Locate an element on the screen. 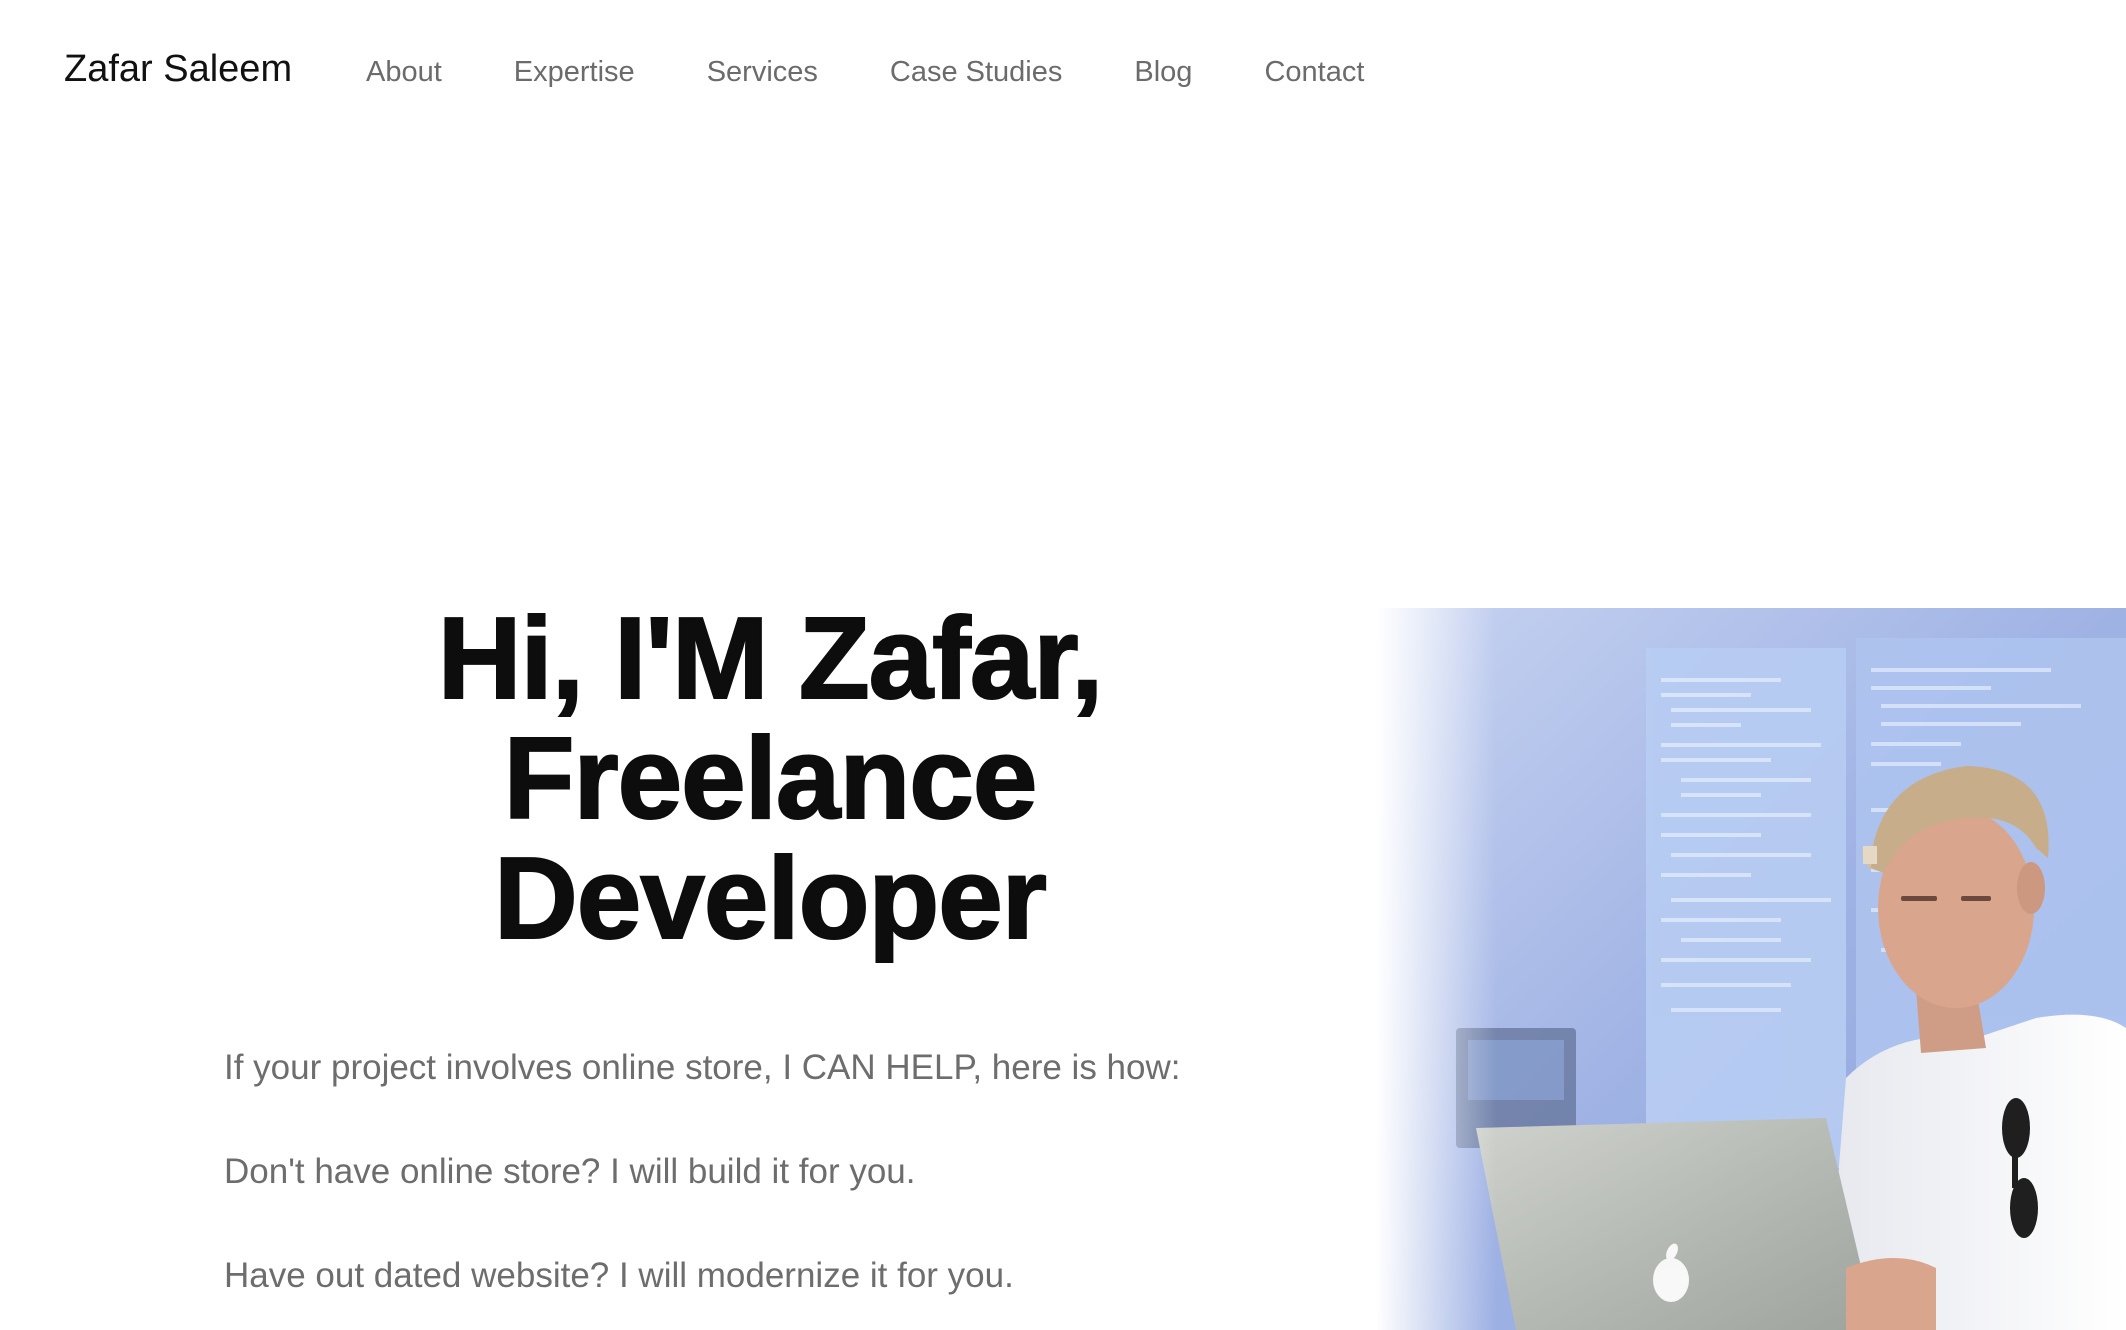  hero-title-line-2: Freelance is located at coordinates (771, 778).